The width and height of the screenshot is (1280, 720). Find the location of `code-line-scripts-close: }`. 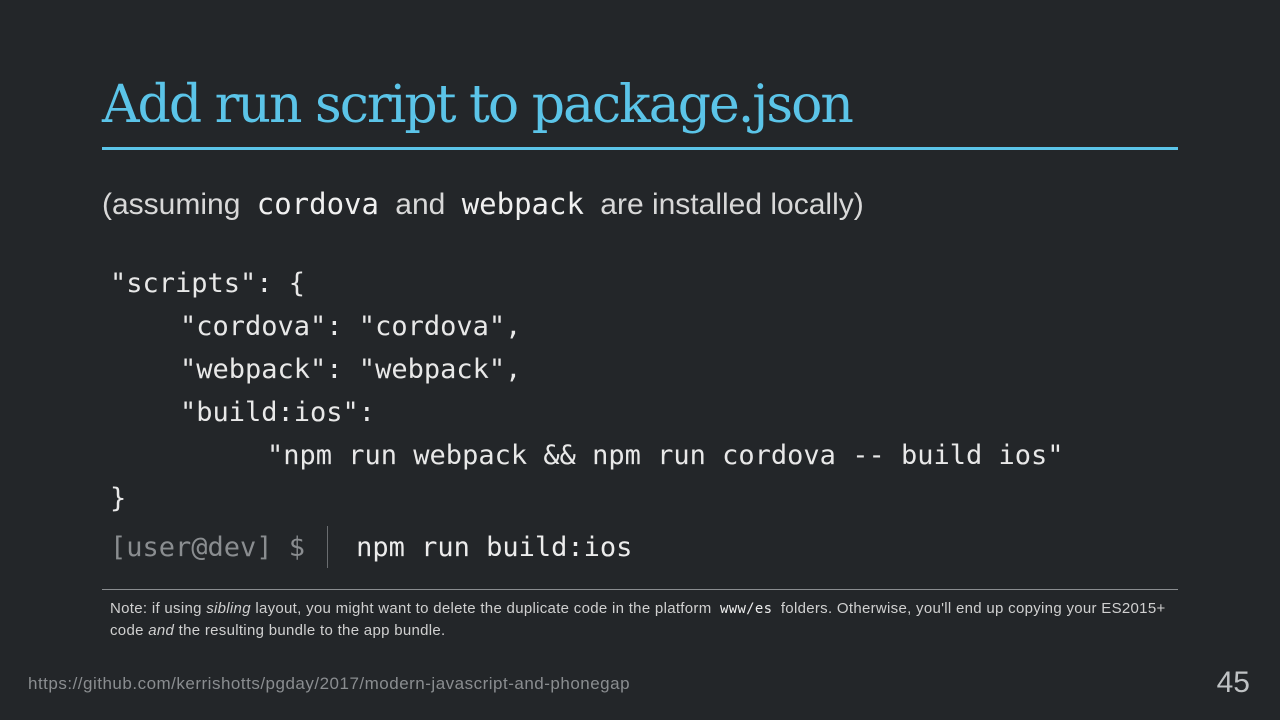

code-line-scripts-close: } is located at coordinates (118, 498).